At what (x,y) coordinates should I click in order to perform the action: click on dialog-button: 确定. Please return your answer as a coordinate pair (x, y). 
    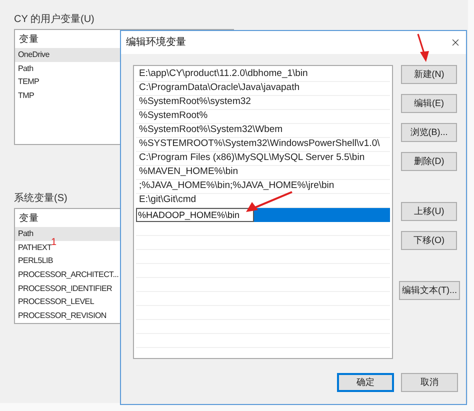
    Looking at the image, I should click on (365, 382).